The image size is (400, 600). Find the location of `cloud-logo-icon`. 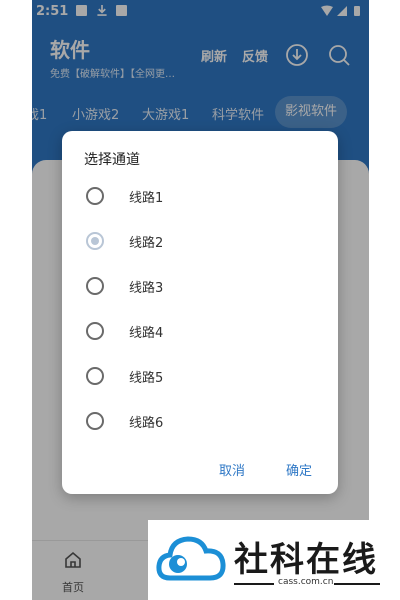

cloud-logo-icon is located at coordinates (191, 558).